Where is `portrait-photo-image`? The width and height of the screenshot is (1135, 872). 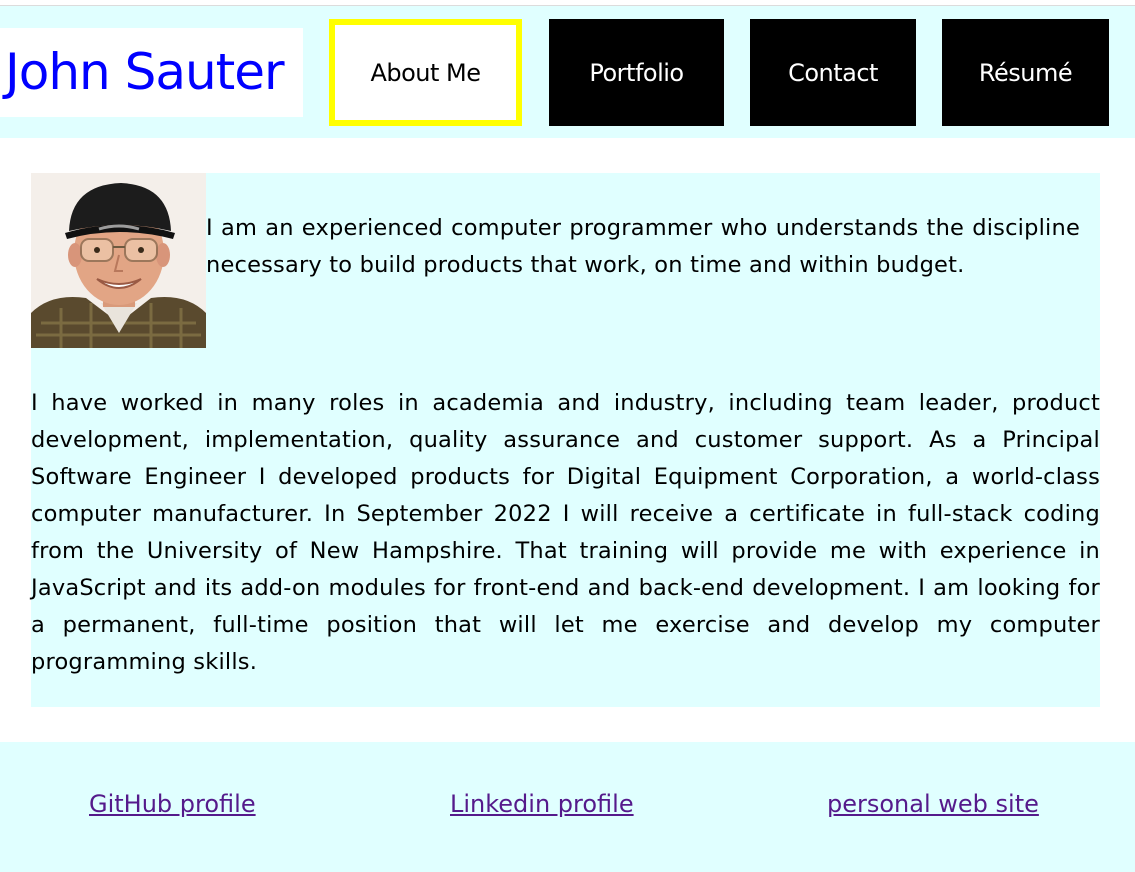
portrait-photo-image is located at coordinates (118, 260).